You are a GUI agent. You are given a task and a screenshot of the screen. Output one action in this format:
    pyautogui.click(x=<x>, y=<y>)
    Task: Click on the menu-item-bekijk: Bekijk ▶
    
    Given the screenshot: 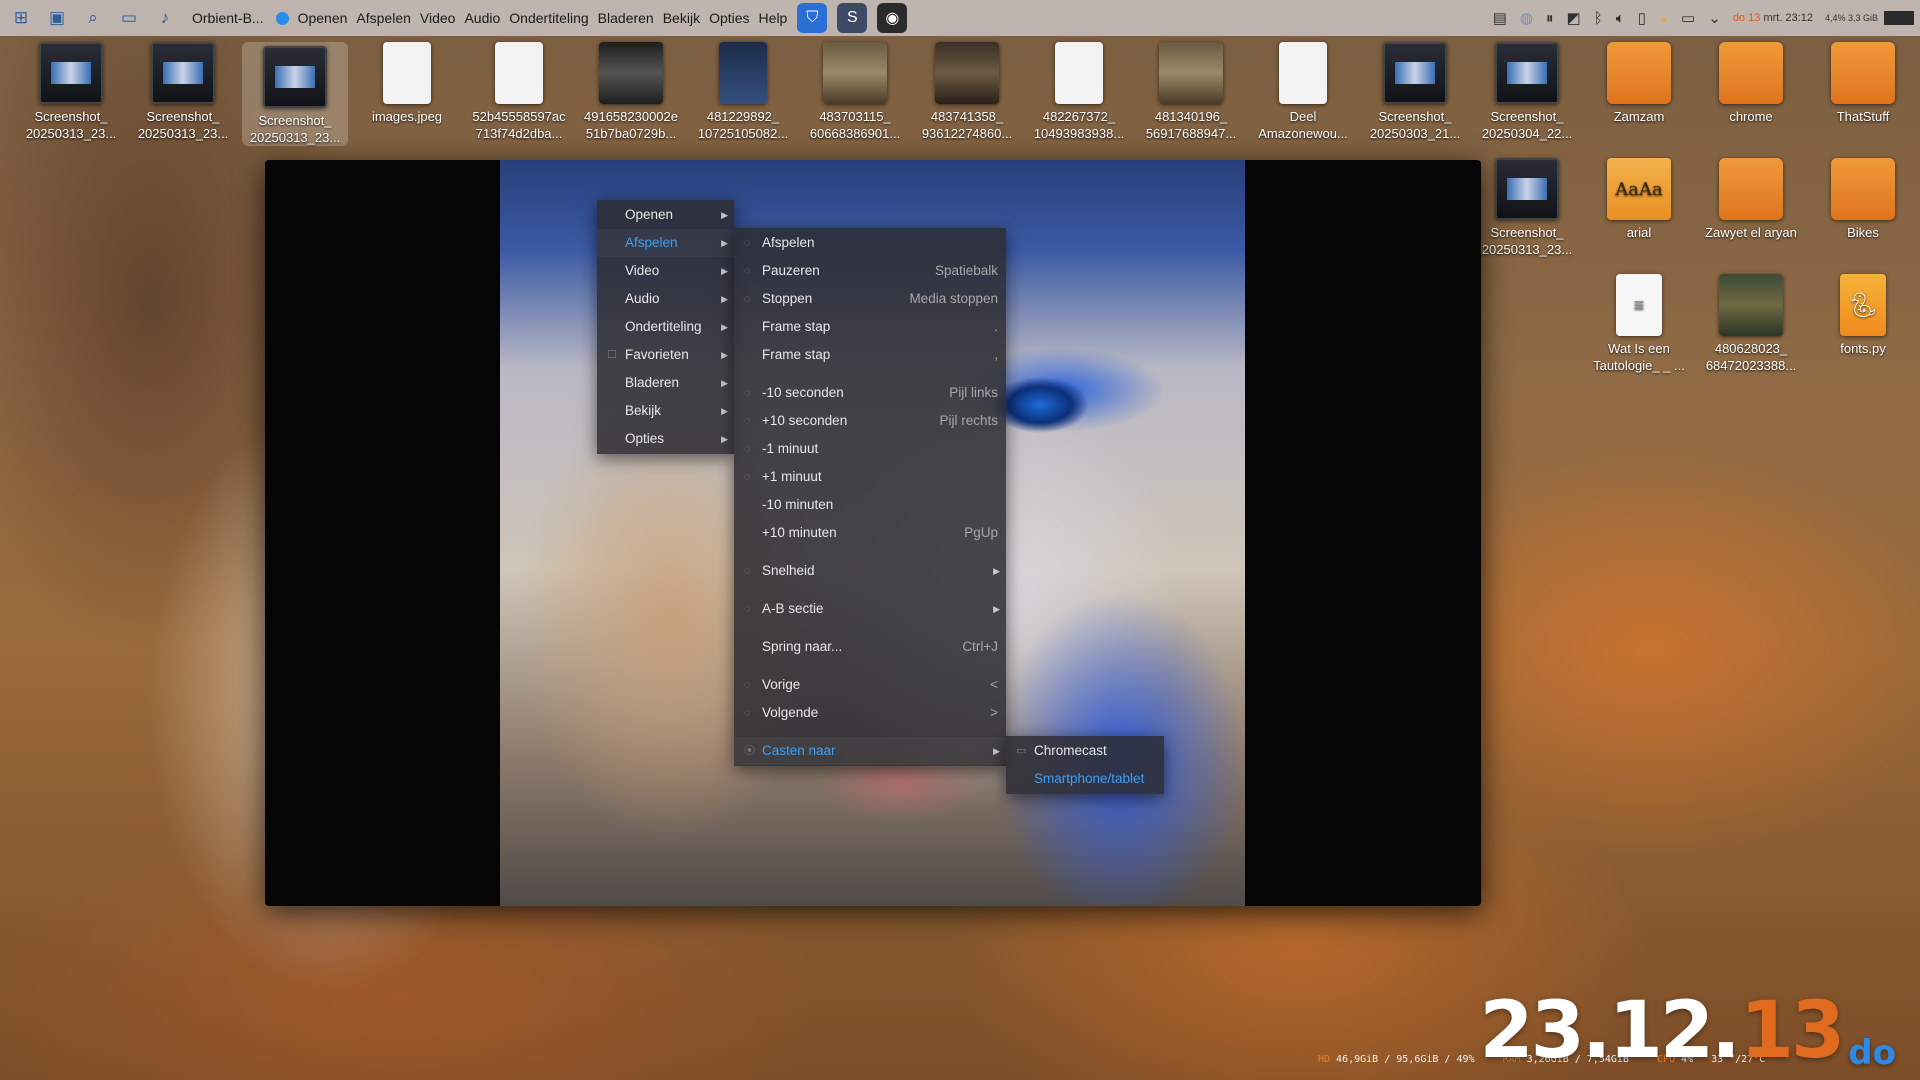 What is the action you would take?
    pyautogui.click(x=665, y=411)
    